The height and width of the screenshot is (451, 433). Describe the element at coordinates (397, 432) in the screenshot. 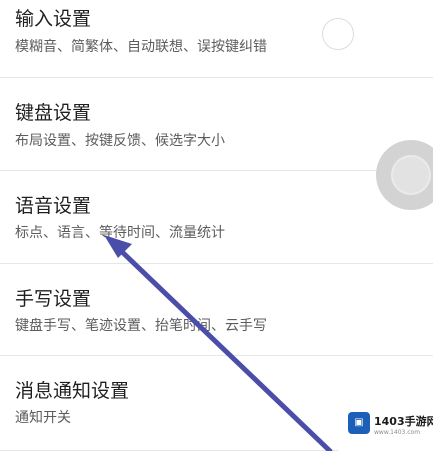

I see `watermark-url: www.1403.com` at that location.